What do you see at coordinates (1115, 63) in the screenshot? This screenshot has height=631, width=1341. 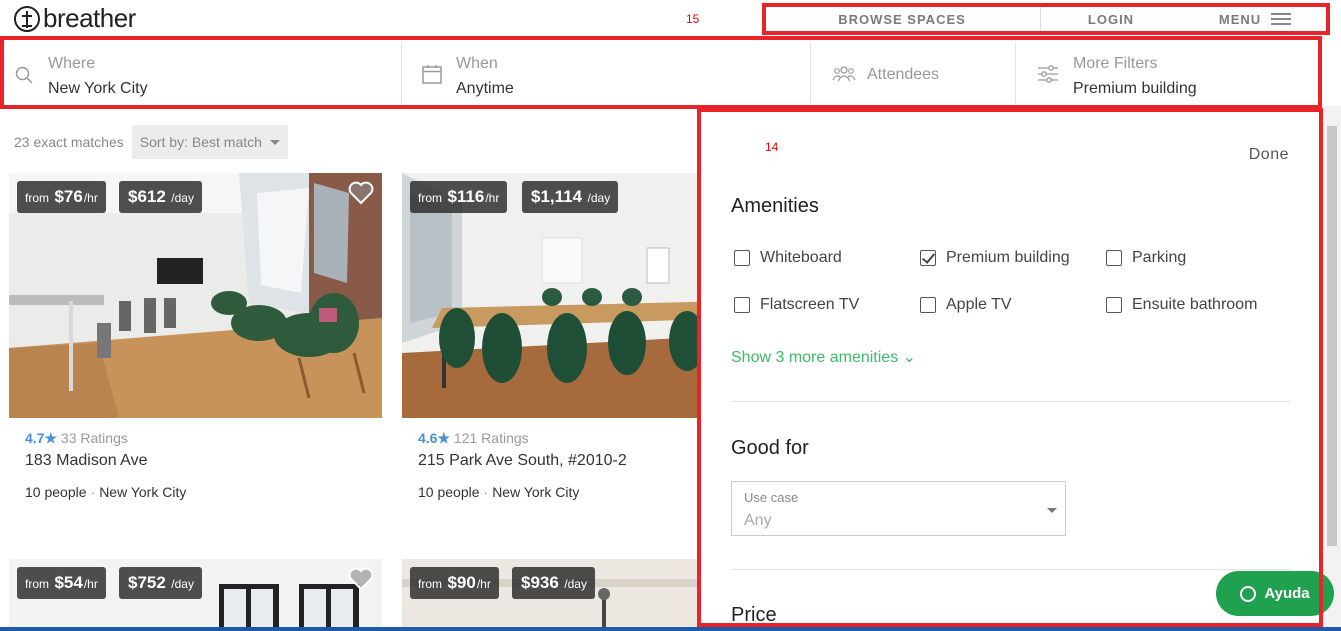 I see `more-filters-label: More Filters` at bounding box center [1115, 63].